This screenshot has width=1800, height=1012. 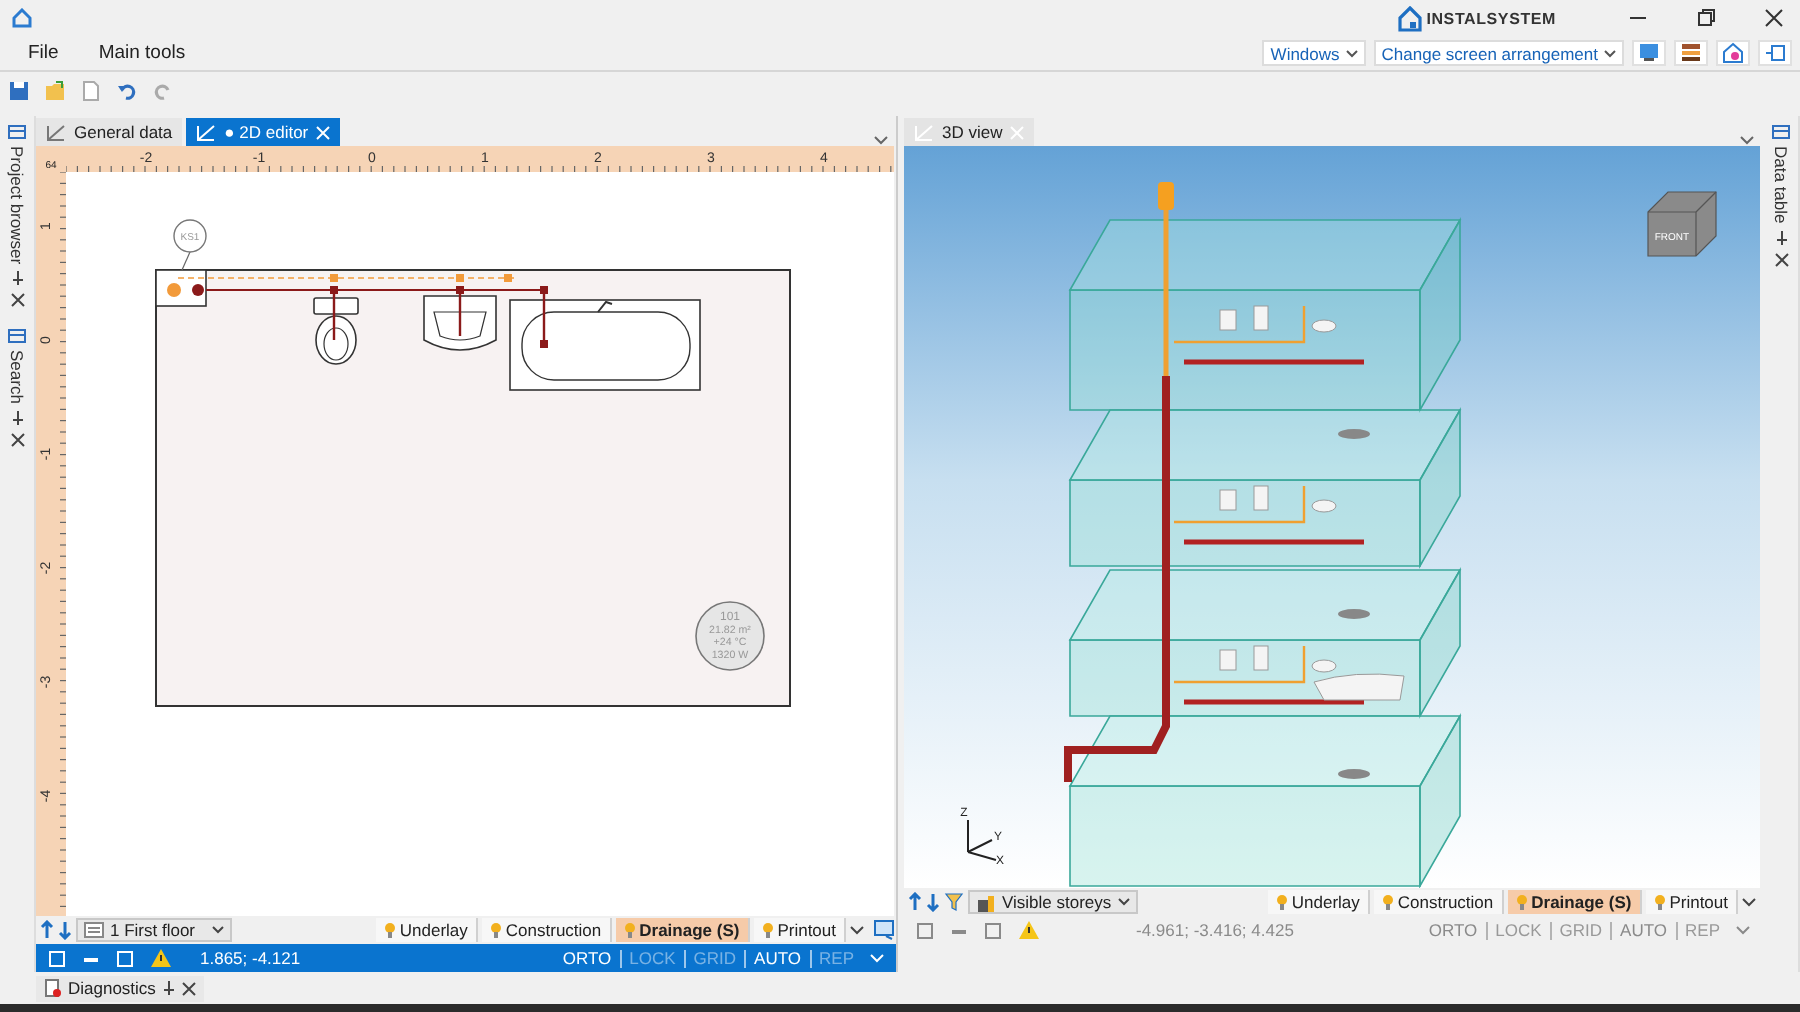 What do you see at coordinates (986, 902) in the screenshot?
I see `building-icon` at bounding box center [986, 902].